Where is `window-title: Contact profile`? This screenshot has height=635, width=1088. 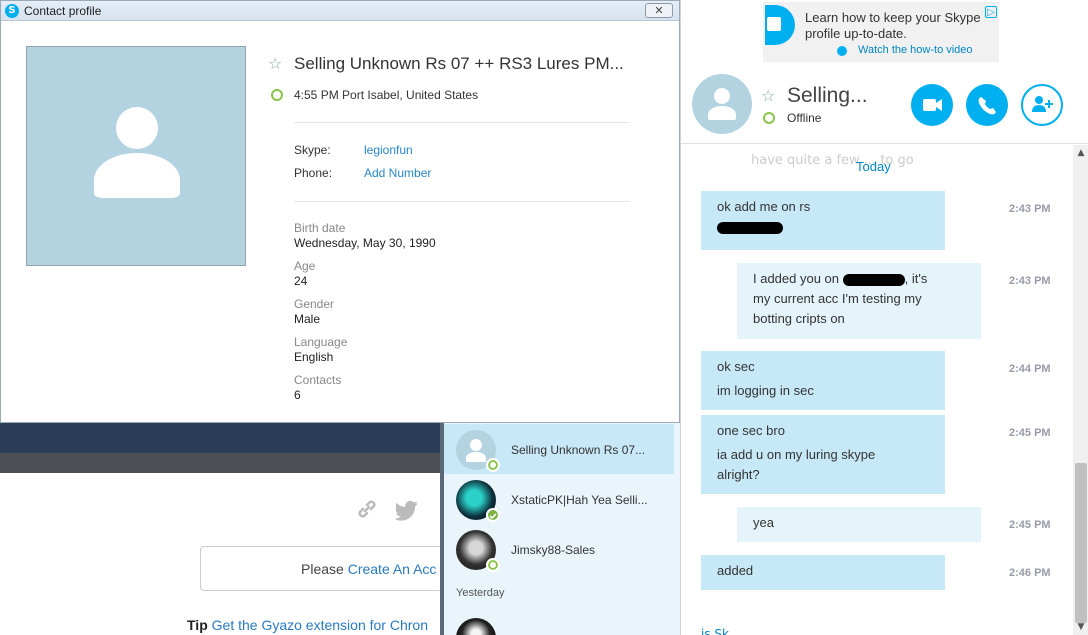 window-title: Contact profile is located at coordinates (63, 11).